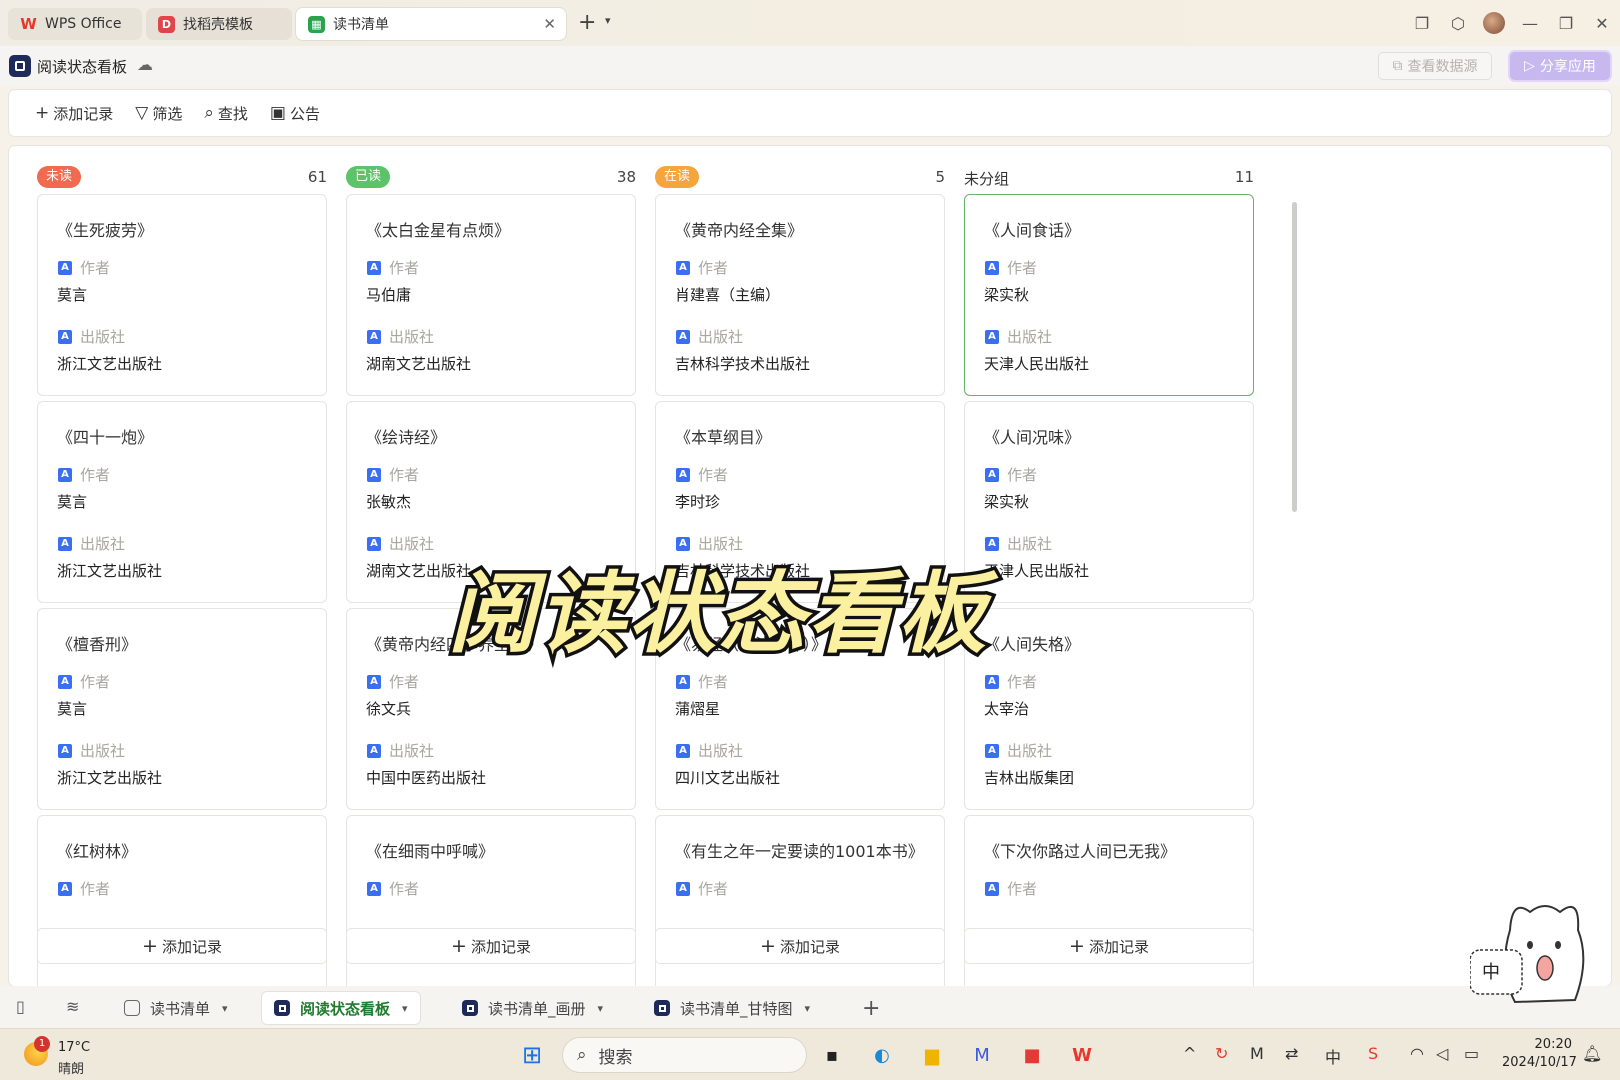  I want to click on app-title: 阅读状态看板, so click(82, 67).